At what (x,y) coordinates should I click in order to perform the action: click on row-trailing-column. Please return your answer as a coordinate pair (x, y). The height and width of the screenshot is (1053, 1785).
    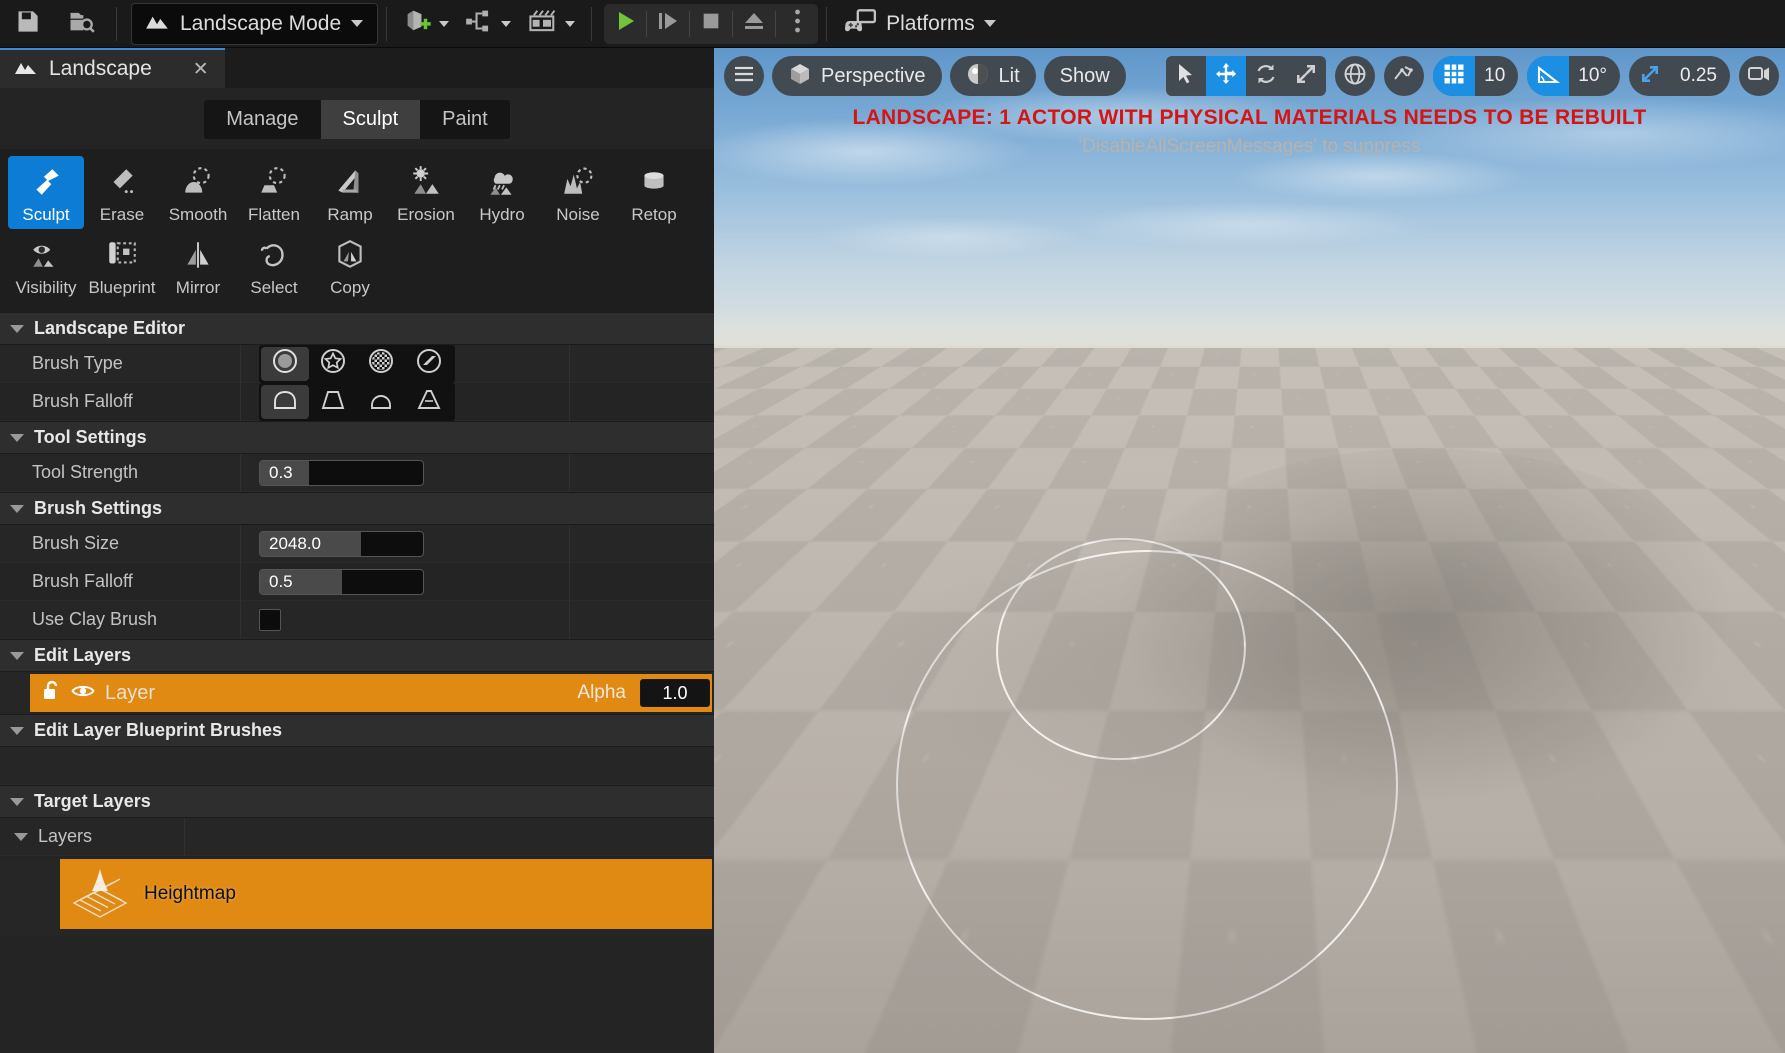
    Looking at the image, I should click on (641, 472).